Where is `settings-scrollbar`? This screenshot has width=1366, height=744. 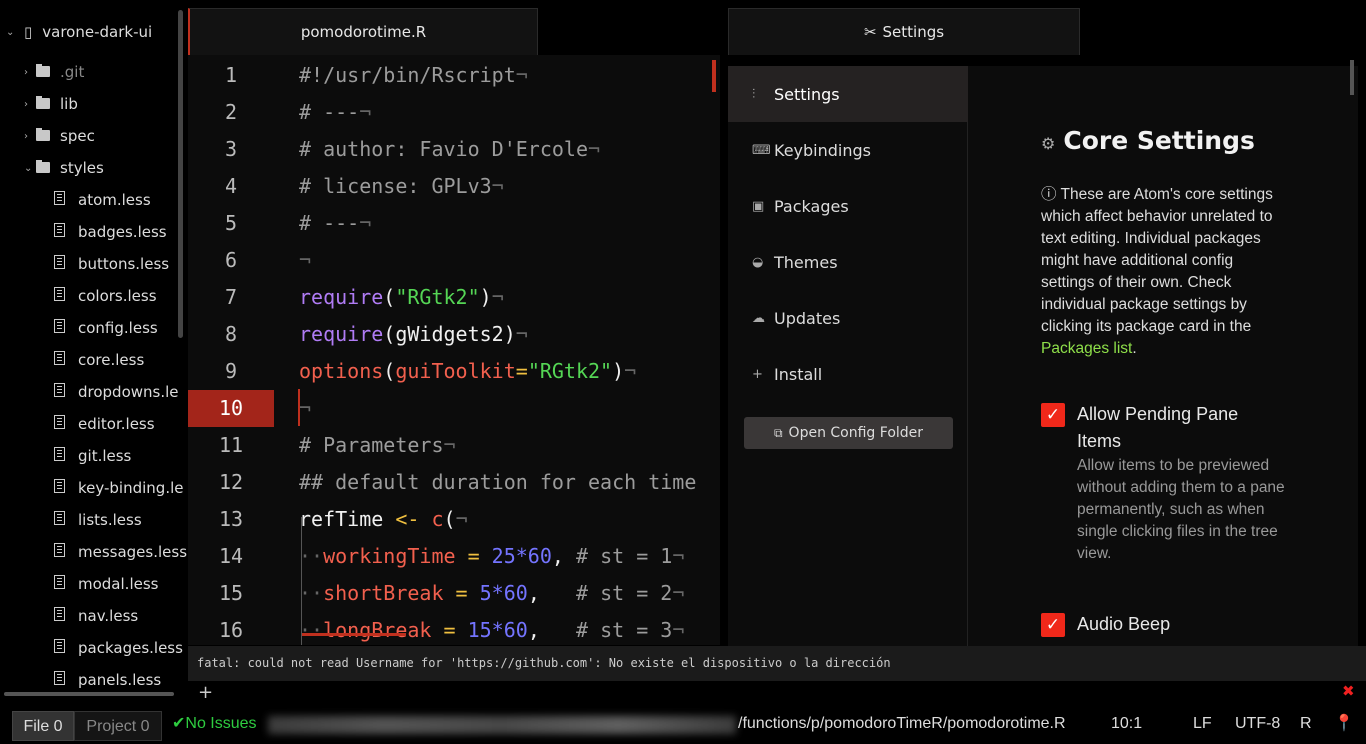
settings-scrollbar is located at coordinates (1352, 77).